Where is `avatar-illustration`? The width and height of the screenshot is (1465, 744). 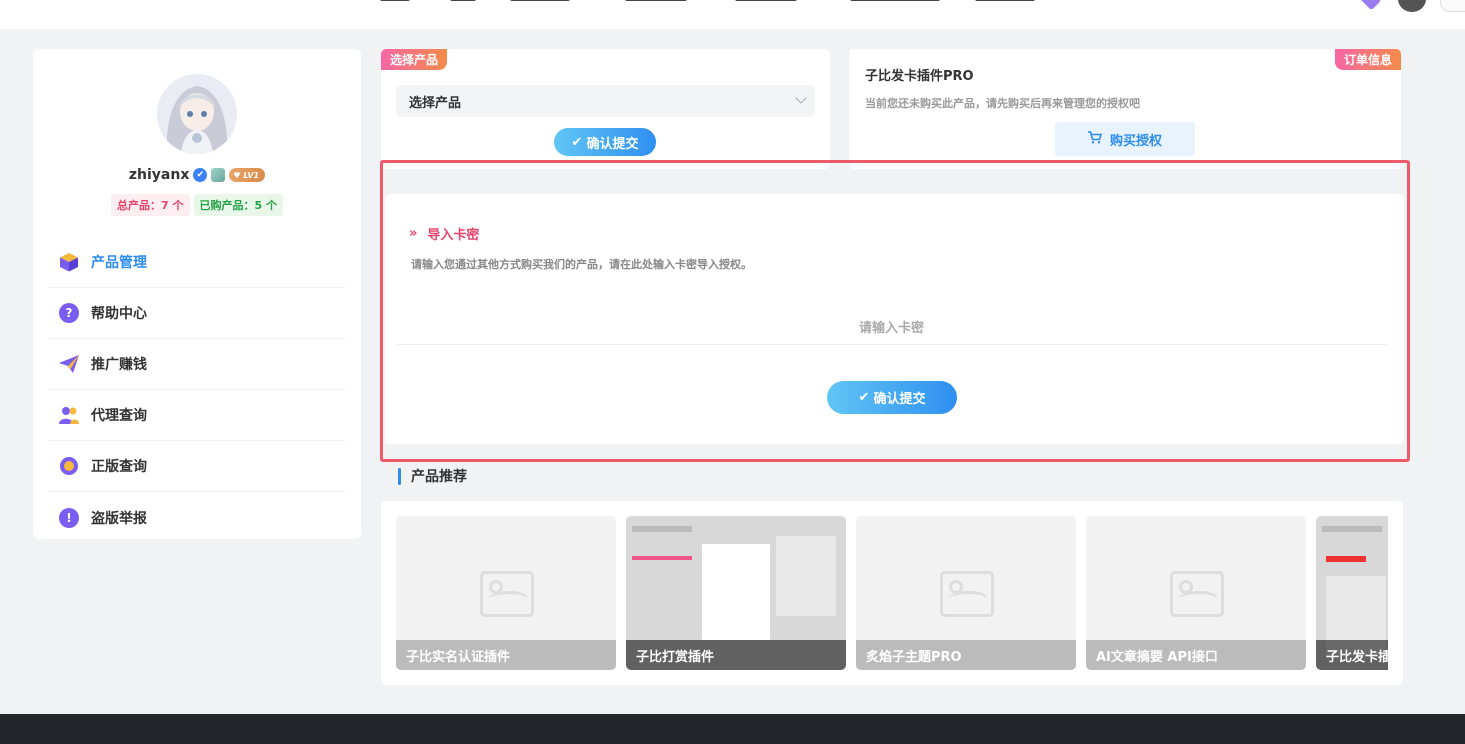 avatar-illustration is located at coordinates (197, 114).